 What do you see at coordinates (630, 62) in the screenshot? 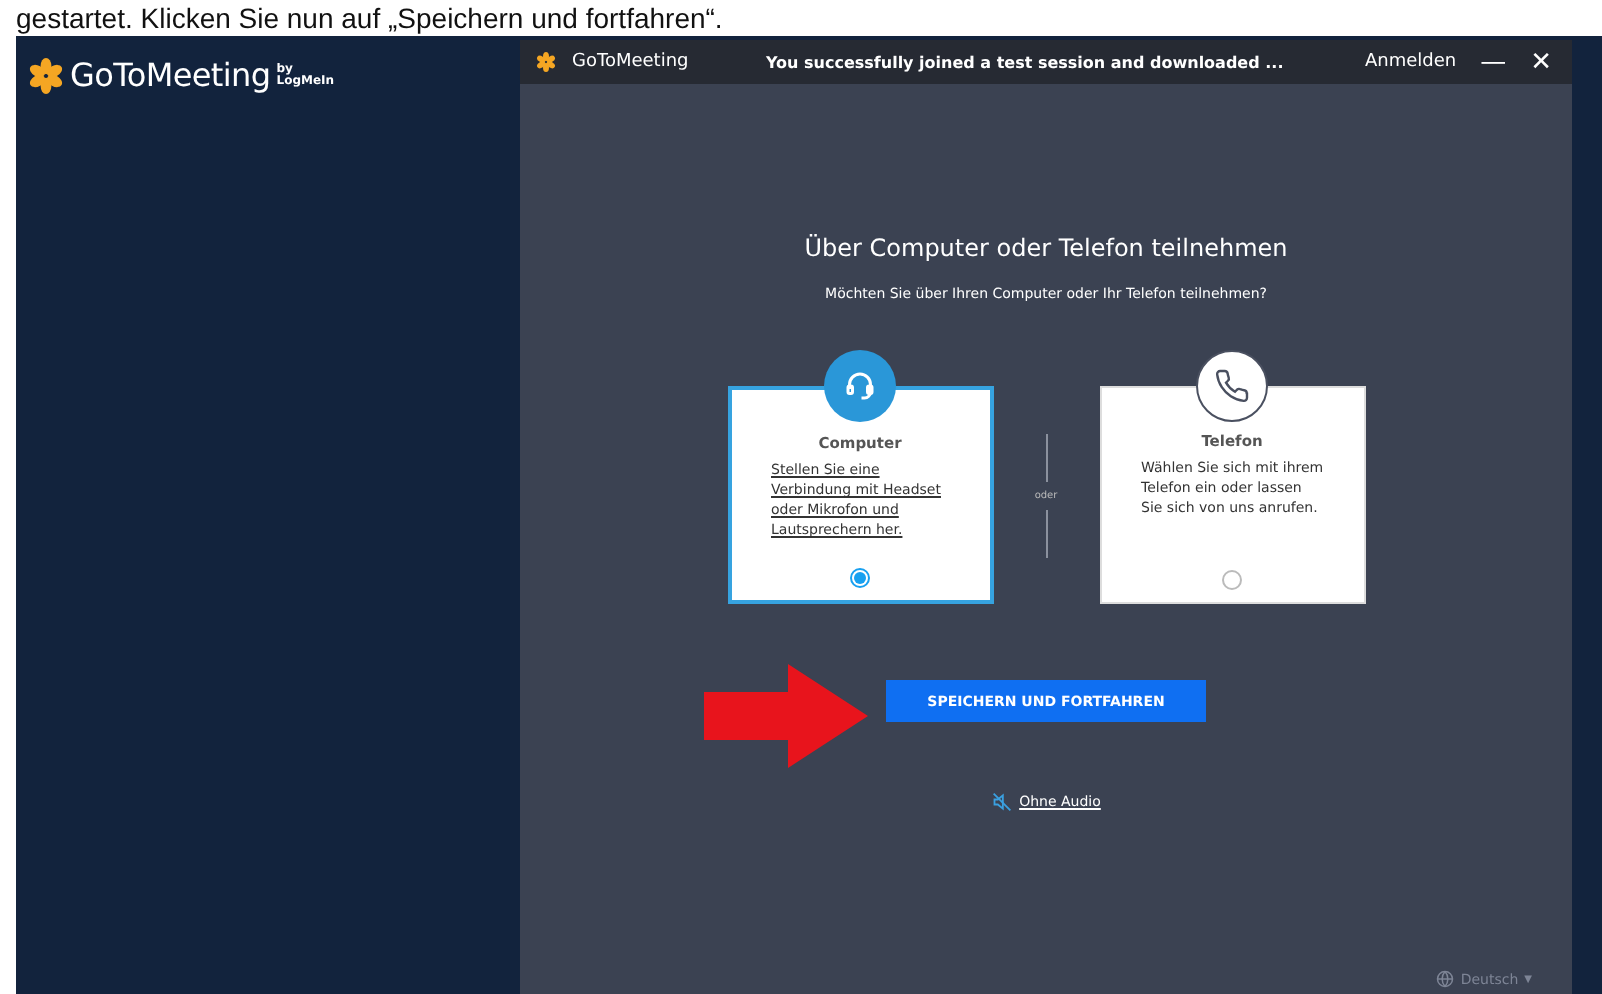
I see `window-logo: GoToMeeting` at bounding box center [630, 62].